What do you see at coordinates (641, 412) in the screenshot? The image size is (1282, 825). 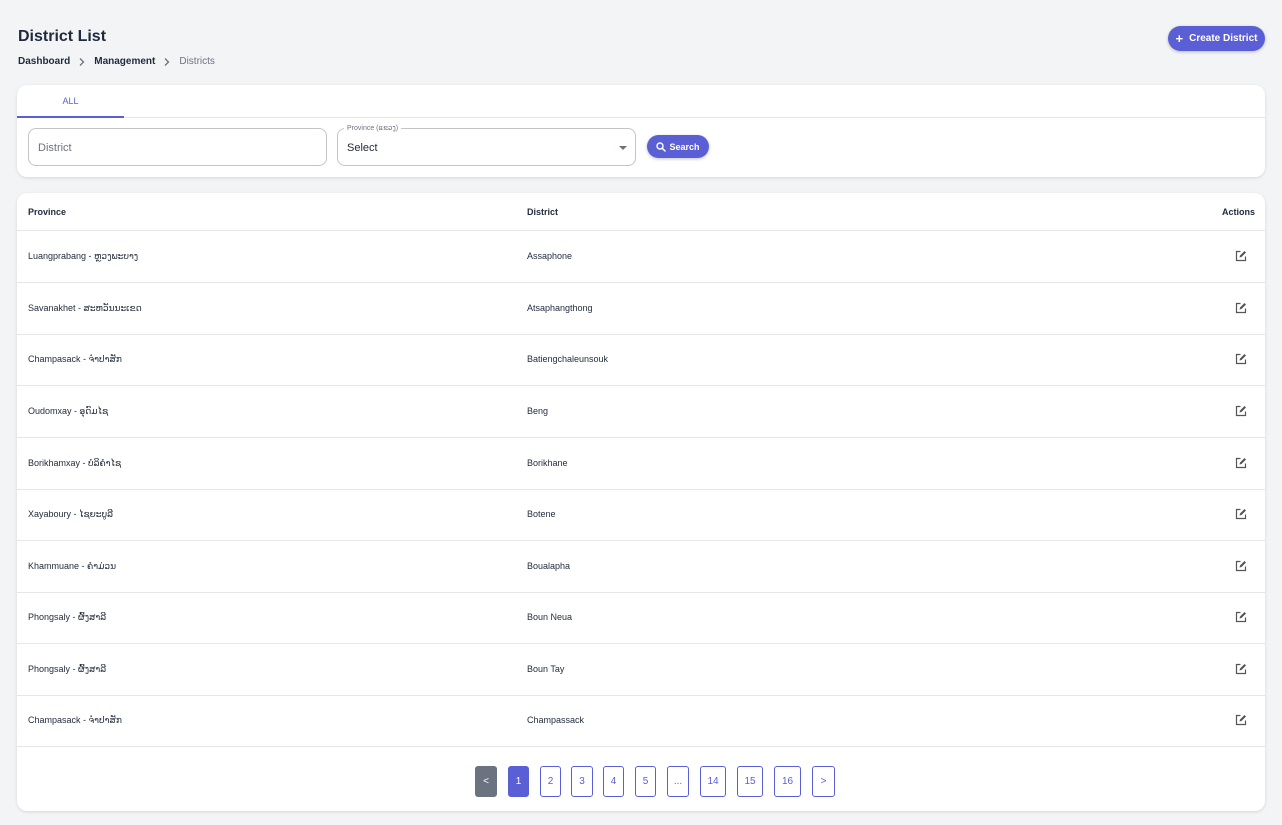 I see `table-row: Oudomxay - ອຸດົມໄຊ Beng` at bounding box center [641, 412].